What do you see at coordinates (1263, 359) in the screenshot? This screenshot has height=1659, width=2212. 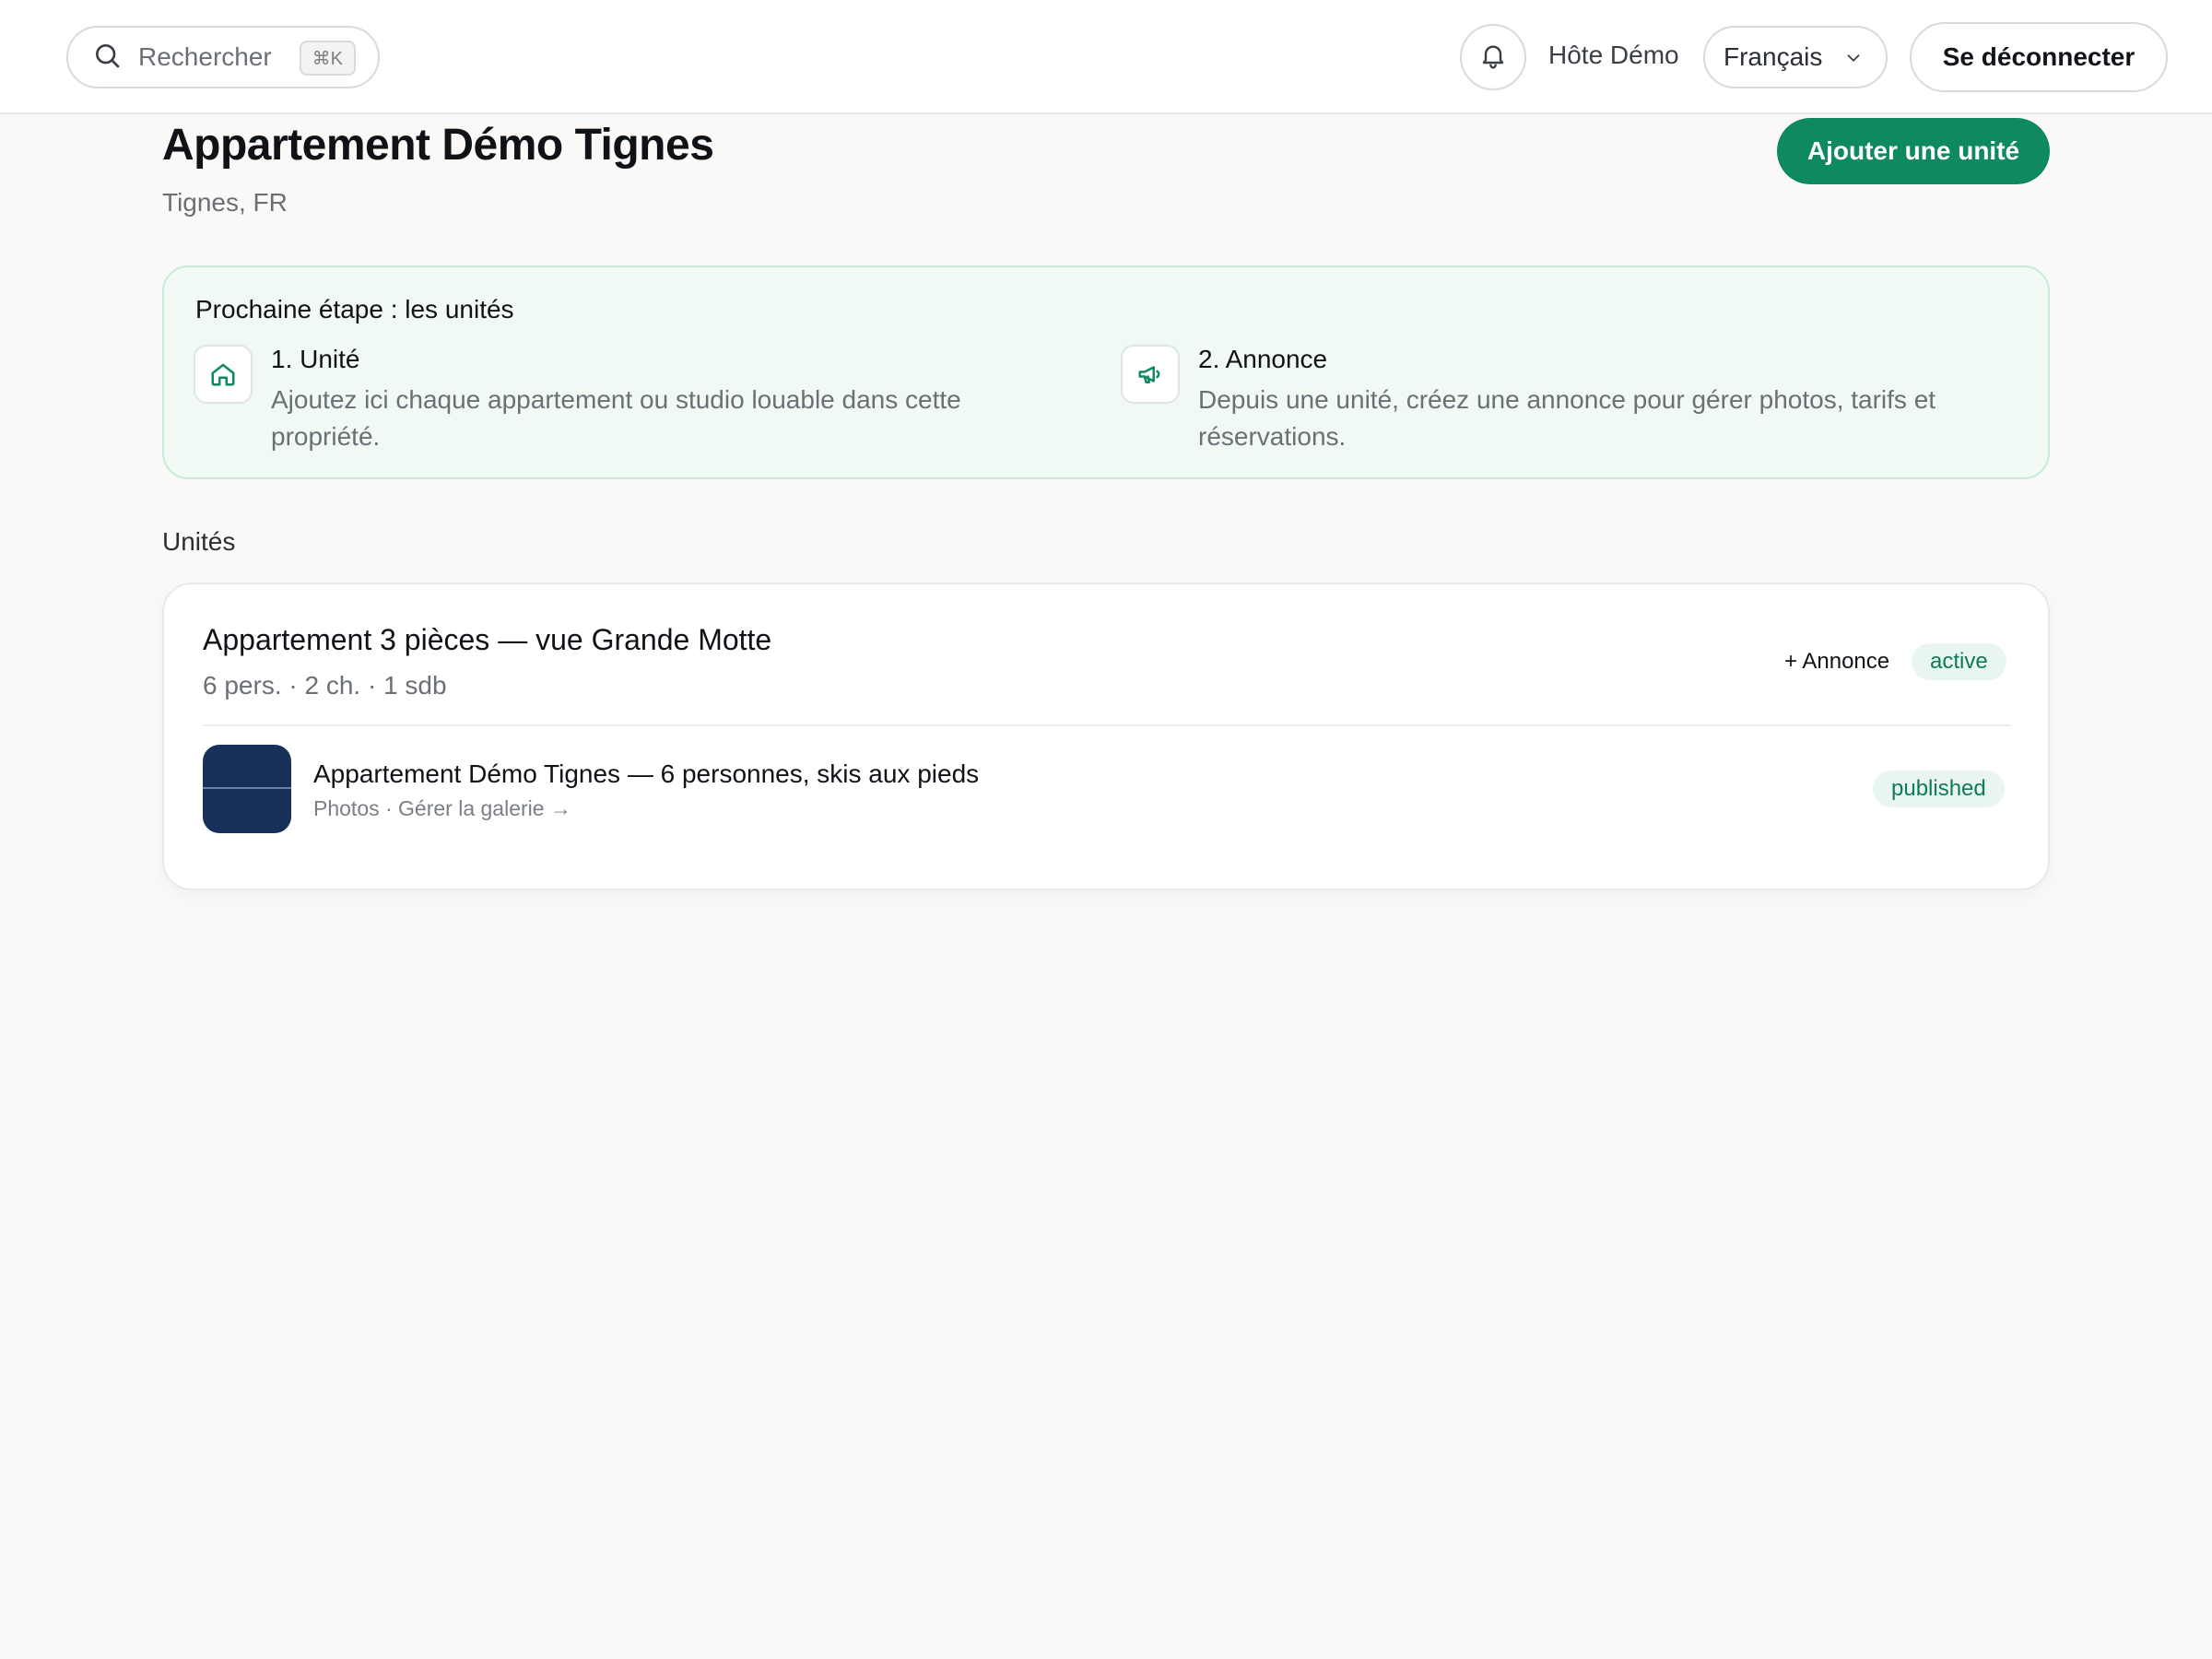 I see `step-title: 2. Annonce` at bounding box center [1263, 359].